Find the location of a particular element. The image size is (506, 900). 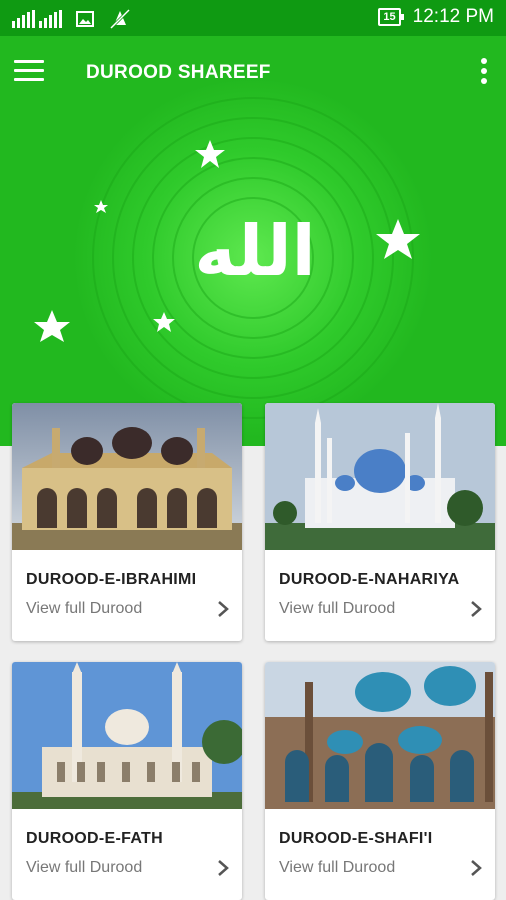

no-sync-icon is located at coordinates (120, 19).